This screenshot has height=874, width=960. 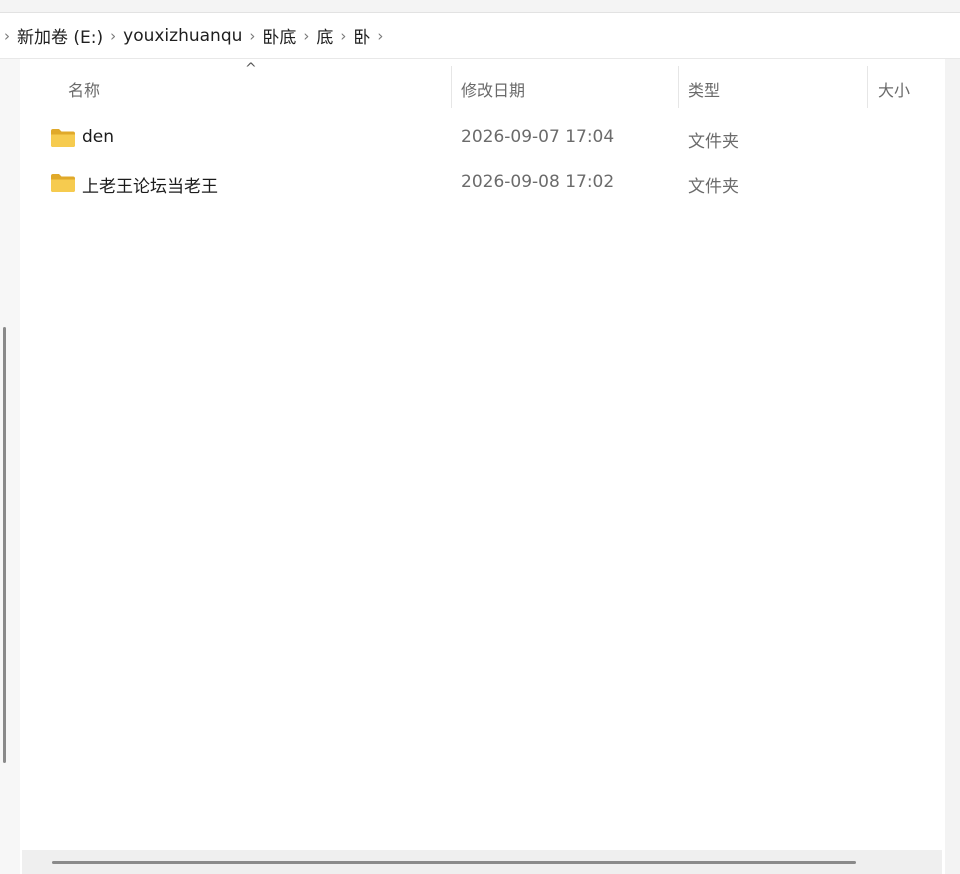 What do you see at coordinates (704, 89) in the screenshot?
I see `column-header-type: 类型` at bounding box center [704, 89].